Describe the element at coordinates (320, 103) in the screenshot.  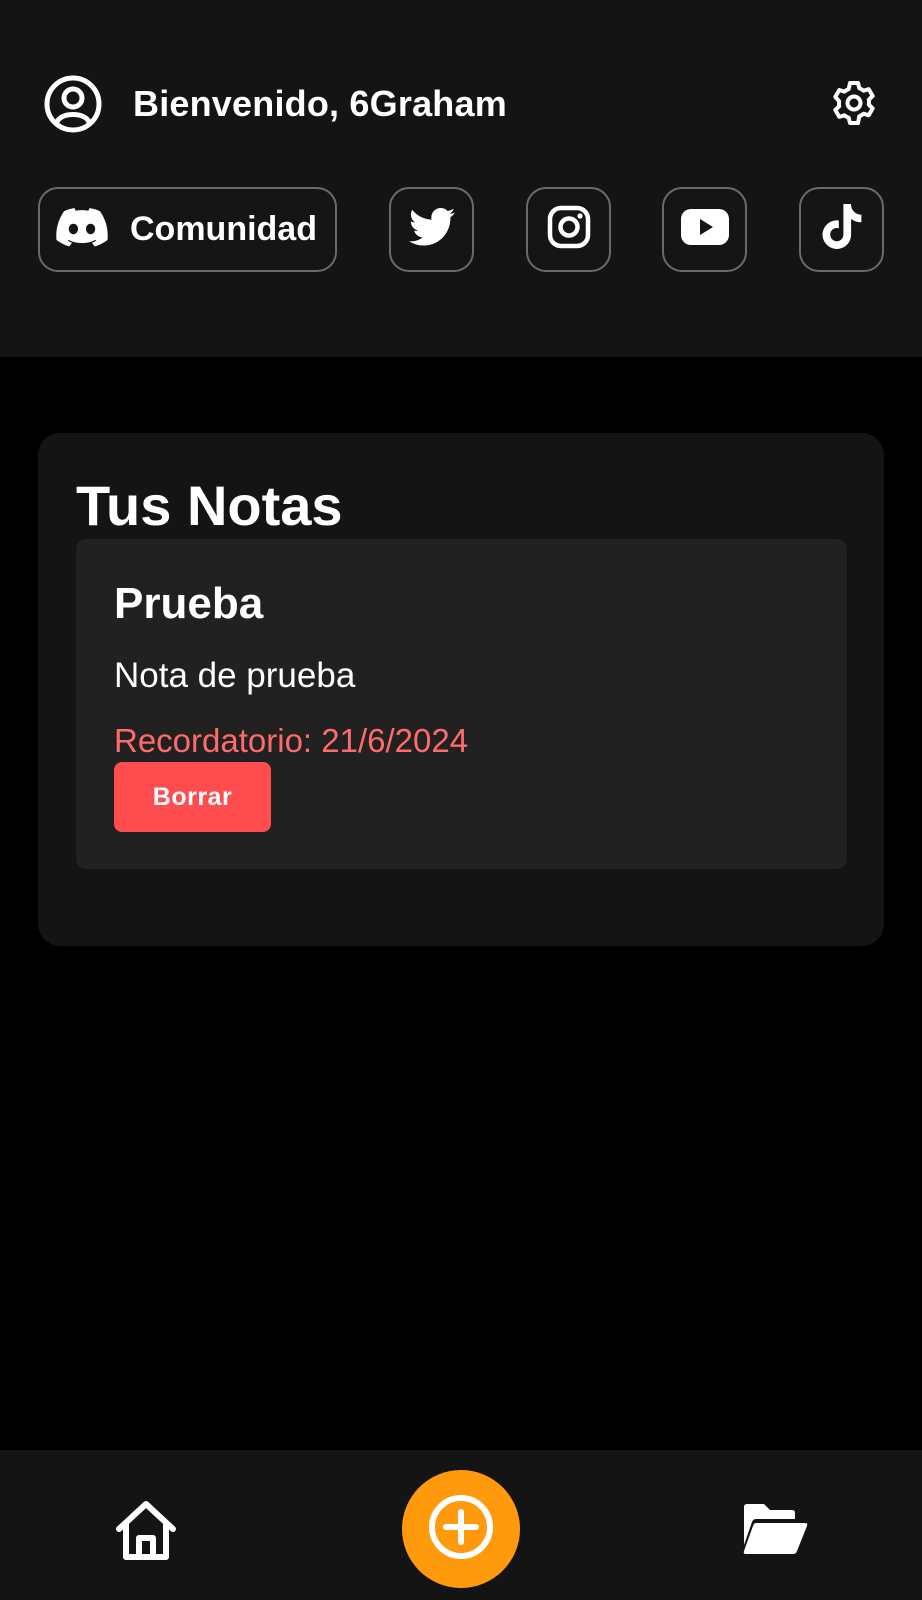
I see `welcome-text: Bienvenido, 6Graham` at that location.